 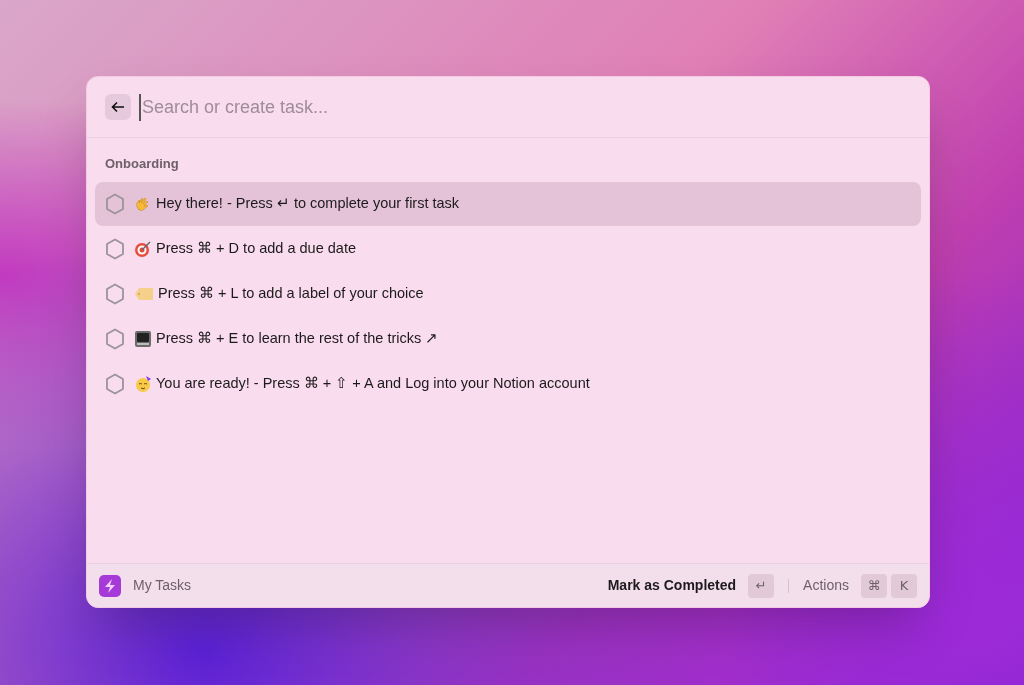 I want to click on actions-button: Actions, so click(x=826, y=585).